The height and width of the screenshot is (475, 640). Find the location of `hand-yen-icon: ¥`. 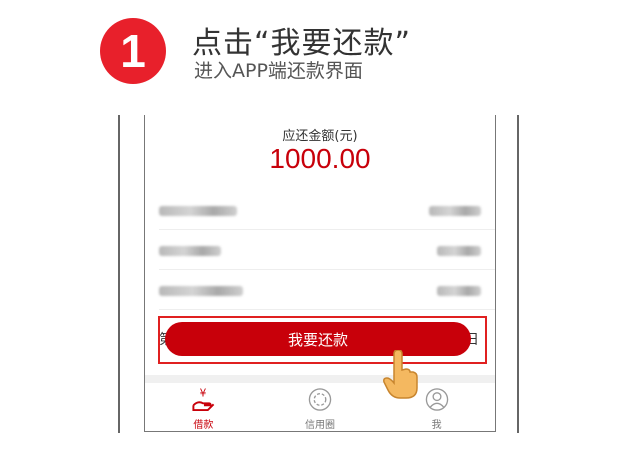

hand-yen-icon: ¥ is located at coordinates (203, 400).